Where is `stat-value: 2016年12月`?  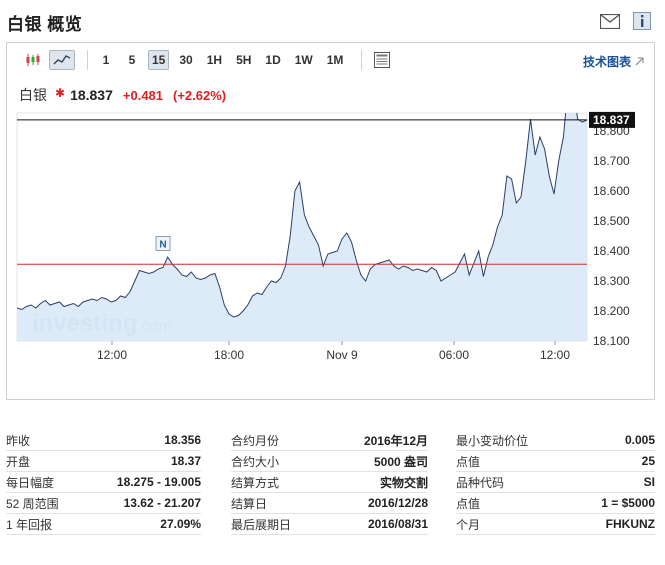 stat-value: 2016年12月 is located at coordinates (395, 440).